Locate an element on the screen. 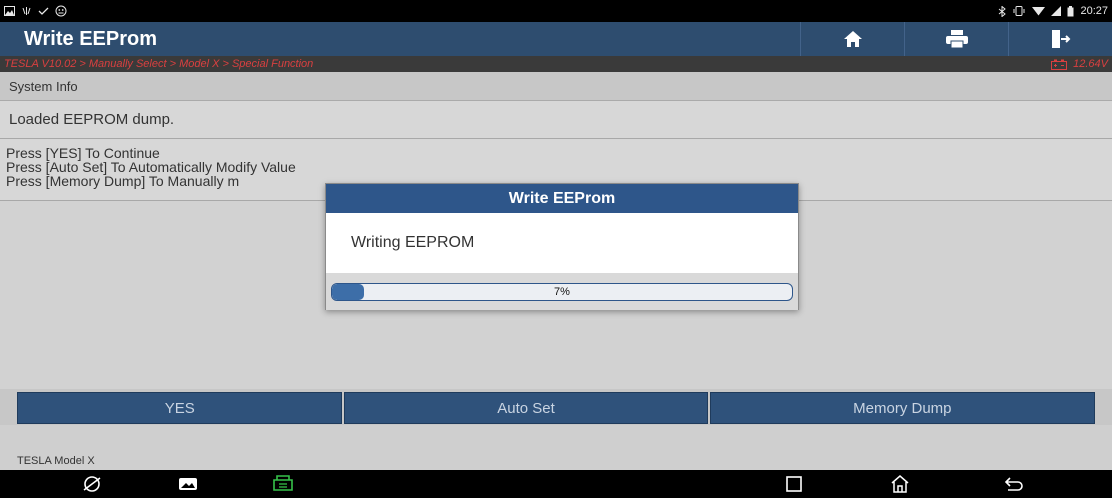  car-battery-icon is located at coordinates (1059, 64).